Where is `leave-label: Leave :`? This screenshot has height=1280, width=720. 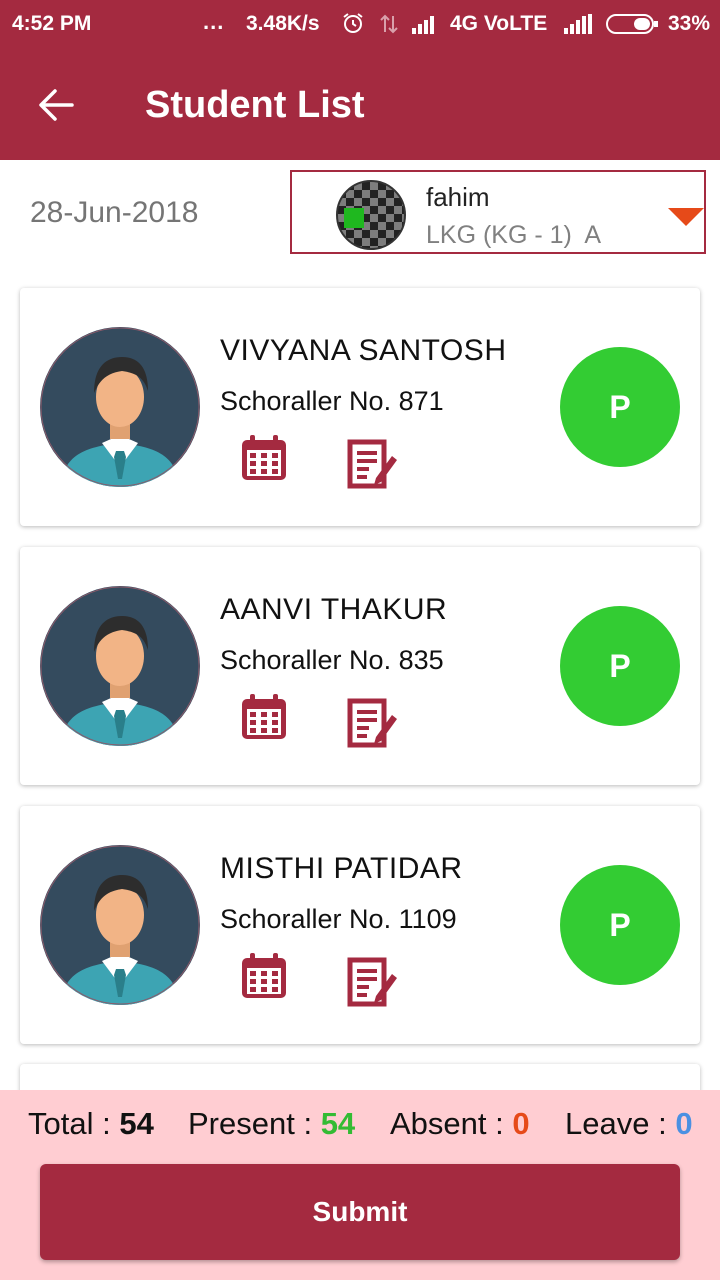
leave-label: Leave : is located at coordinates (620, 1123).